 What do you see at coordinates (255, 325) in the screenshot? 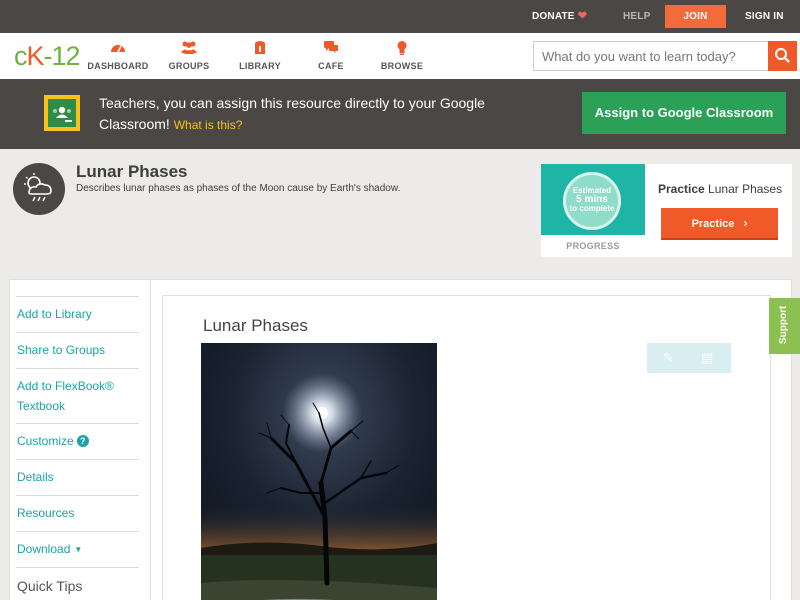
I see `concept-title: Lunar Phases` at bounding box center [255, 325].